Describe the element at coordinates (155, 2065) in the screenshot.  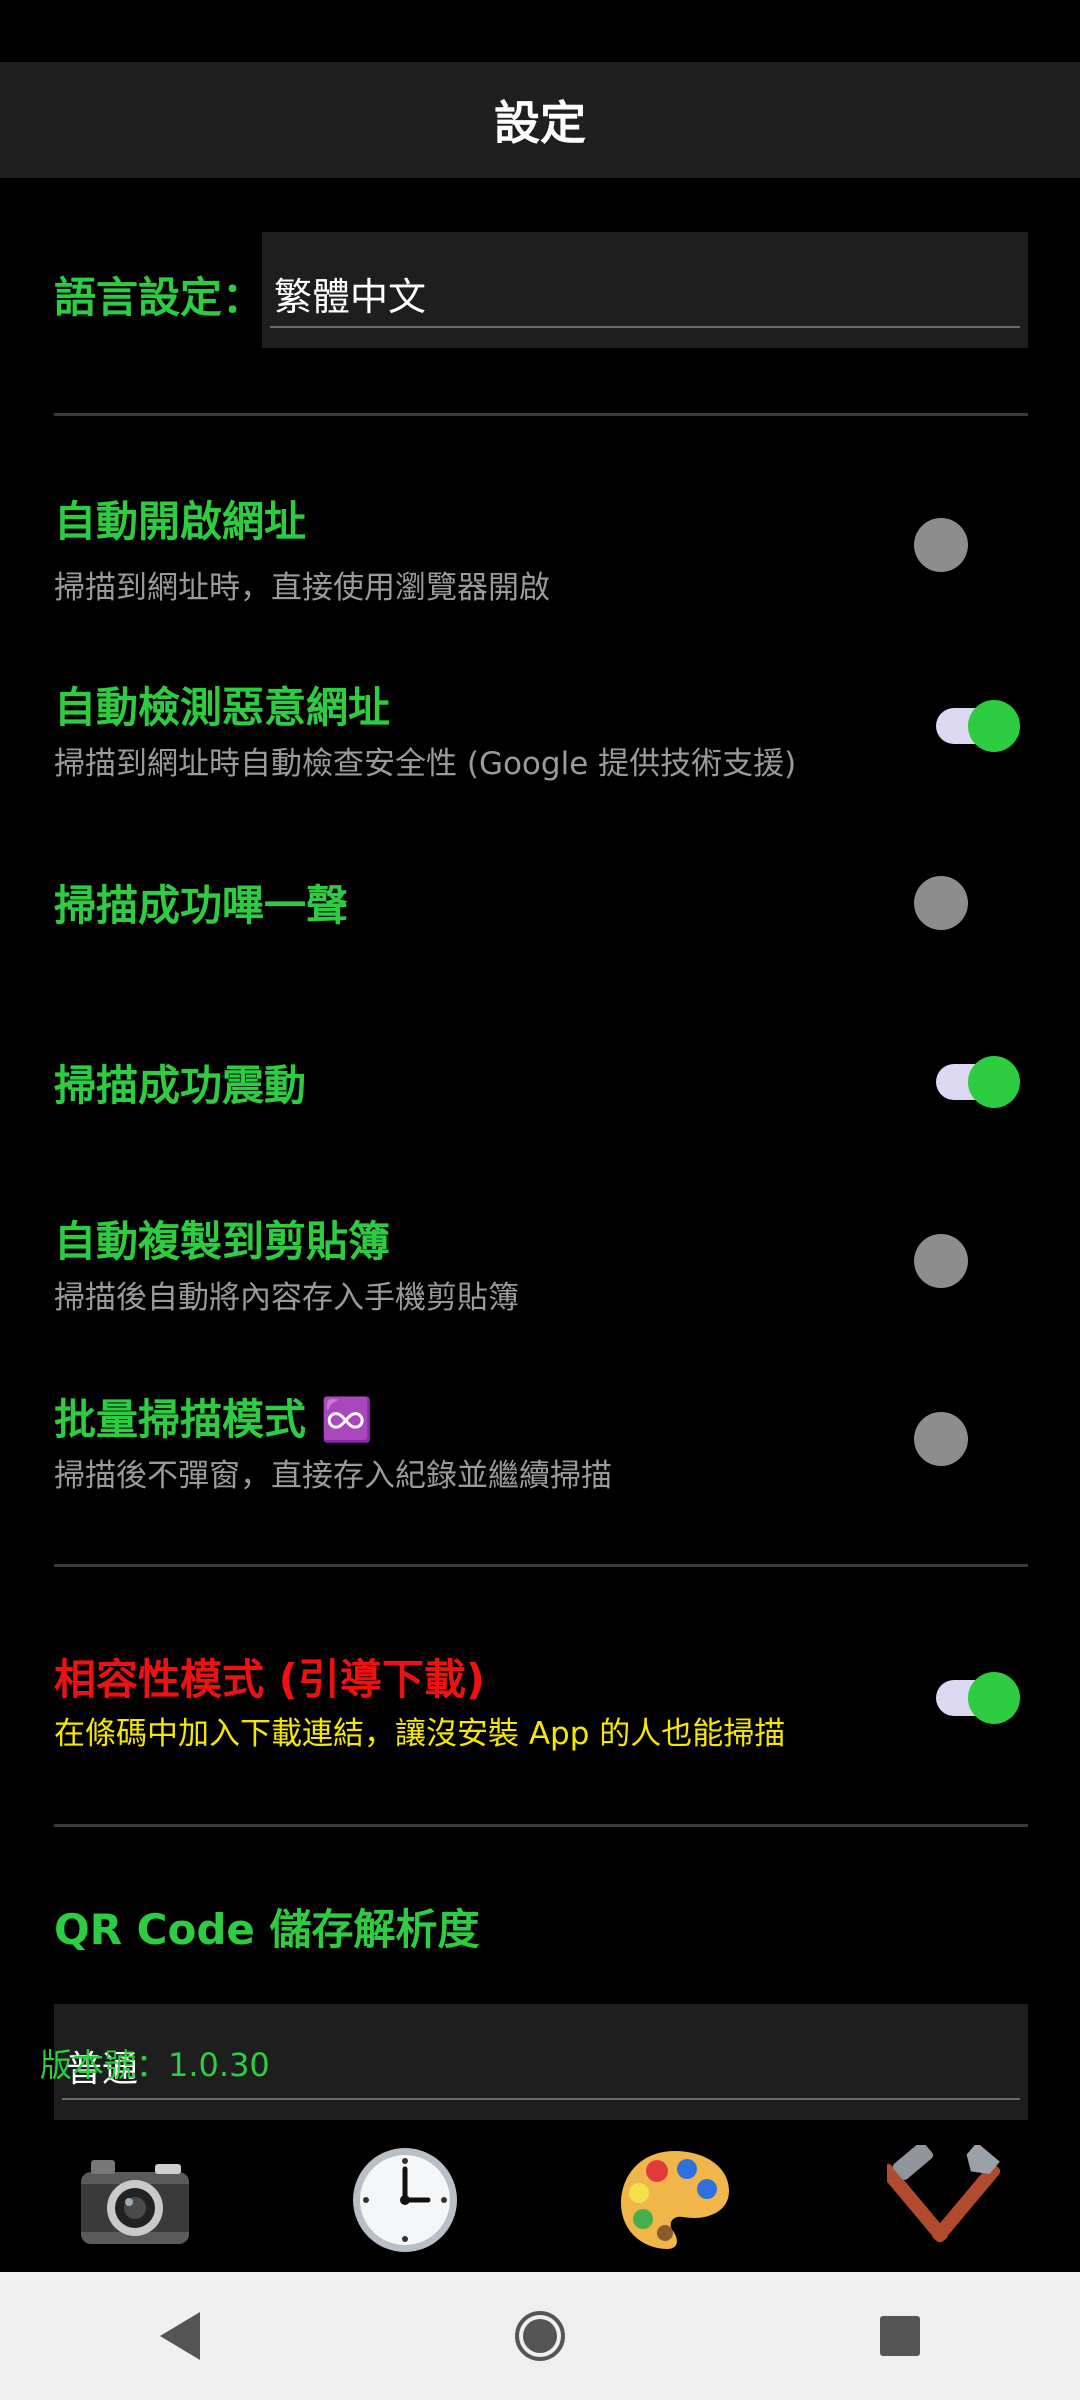
I see `version-label: 版本號：1.0.30` at that location.